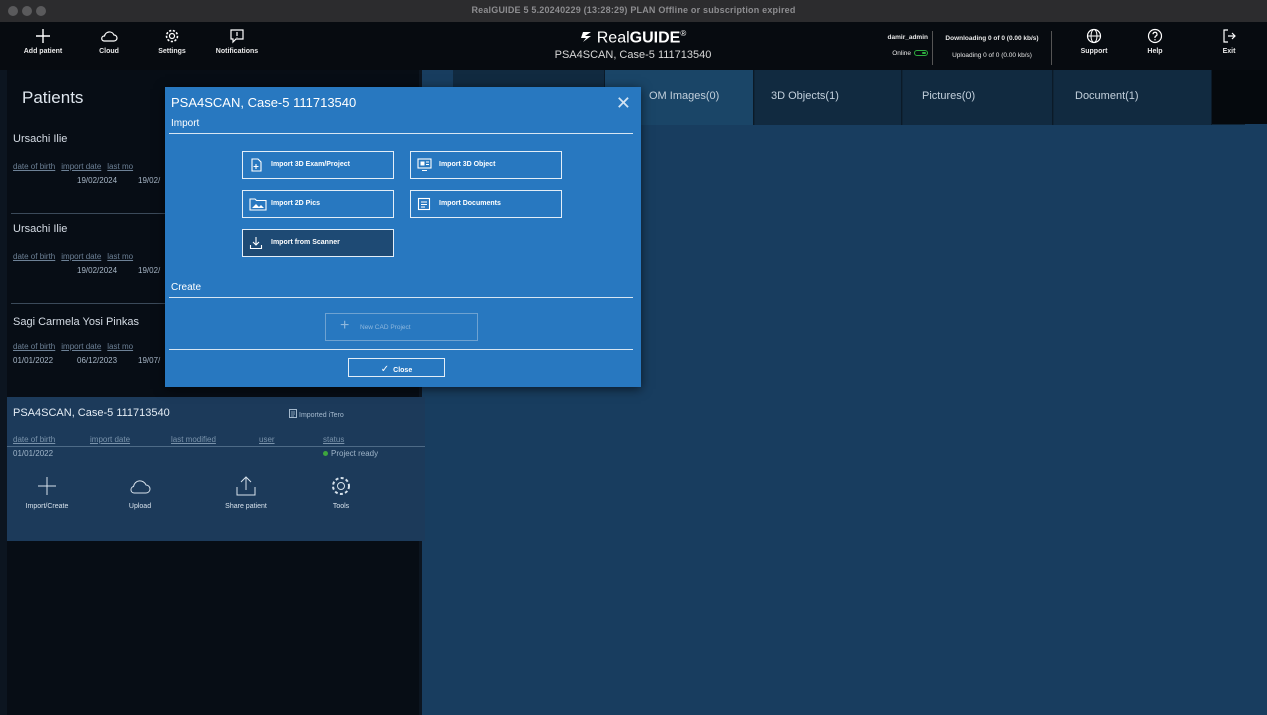  I want to click on new-cad-project-button: + New CAD Project, so click(401, 327).